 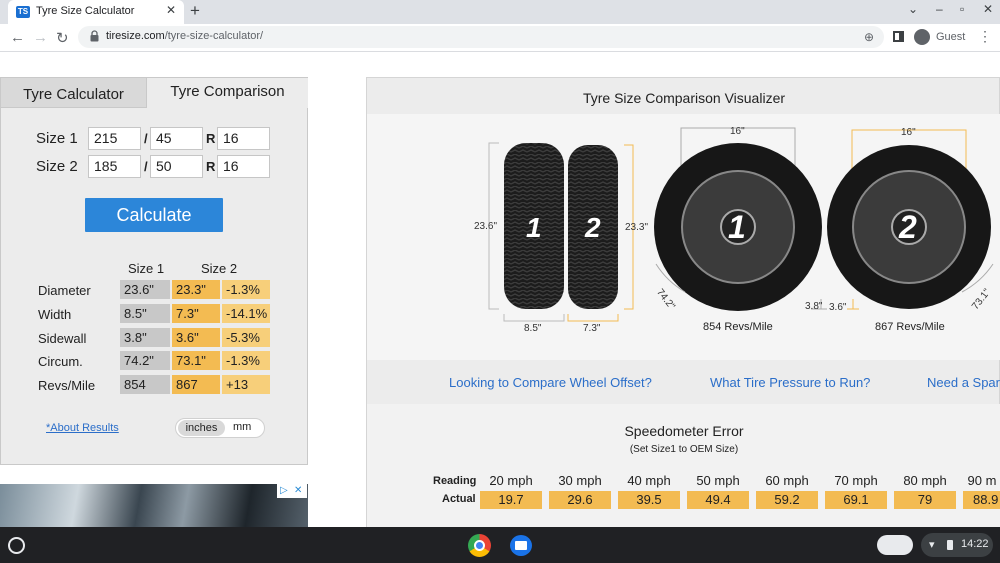 What do you see at coordinates (684, 431) in the screenshot?
I see `speedometer-title: Speedometer Error` at bounding box center [684, 431].